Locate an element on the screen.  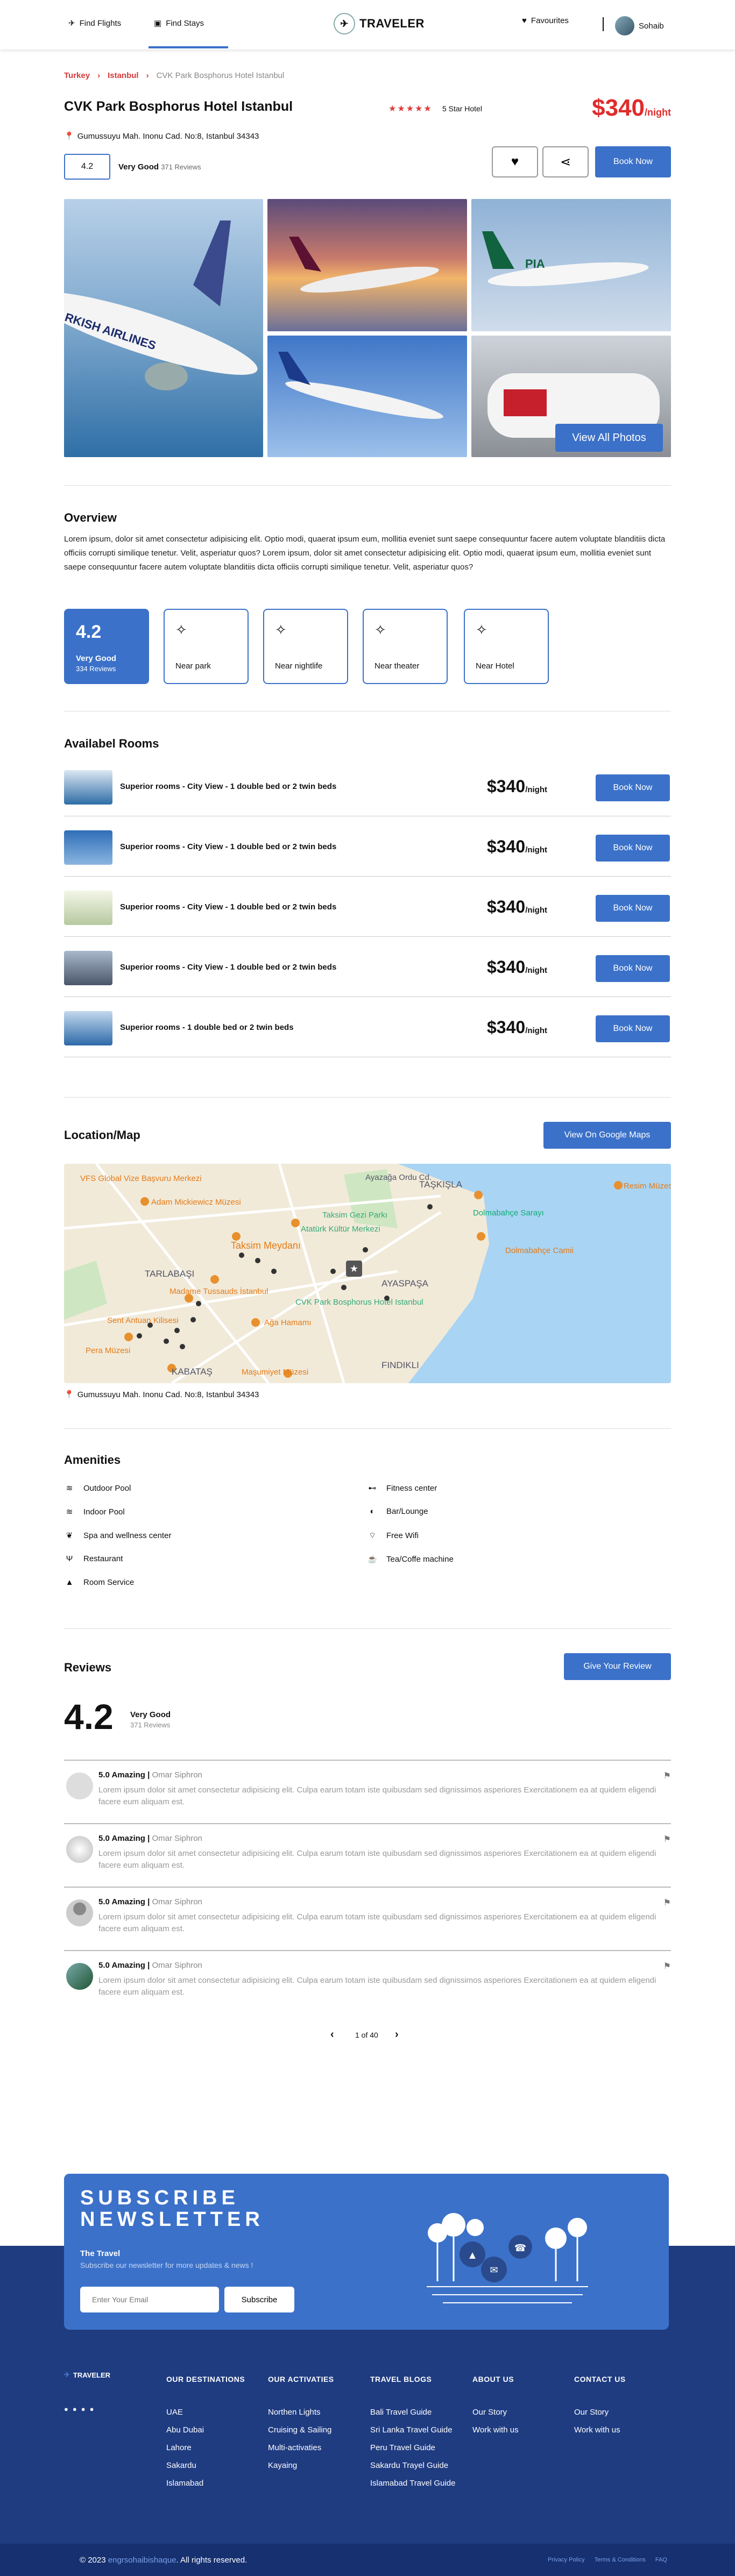
photo-3: PIA is located at coordinates (571, 265).